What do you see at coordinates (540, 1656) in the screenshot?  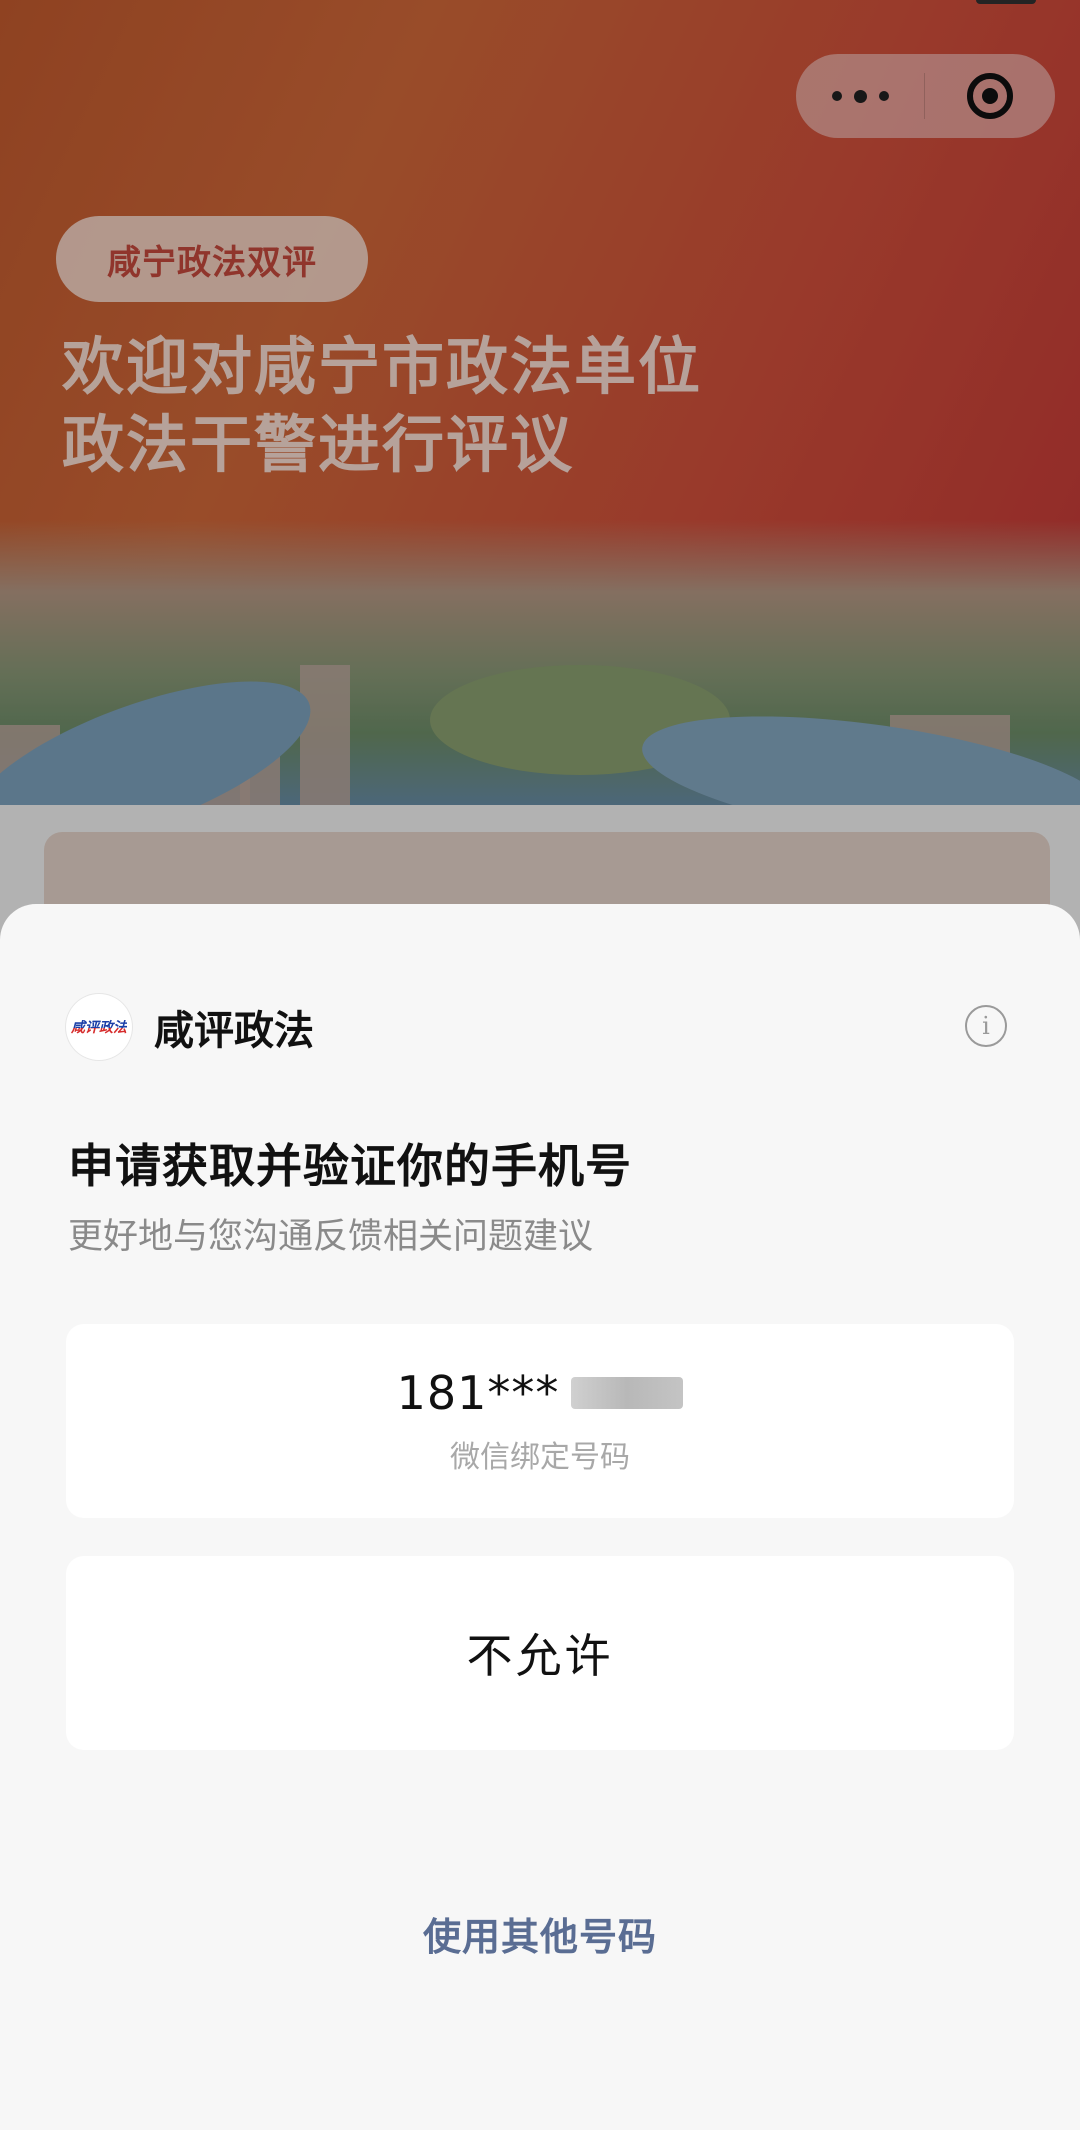 I see `deny-label: 不允许` at bounding box center [540, 1656].